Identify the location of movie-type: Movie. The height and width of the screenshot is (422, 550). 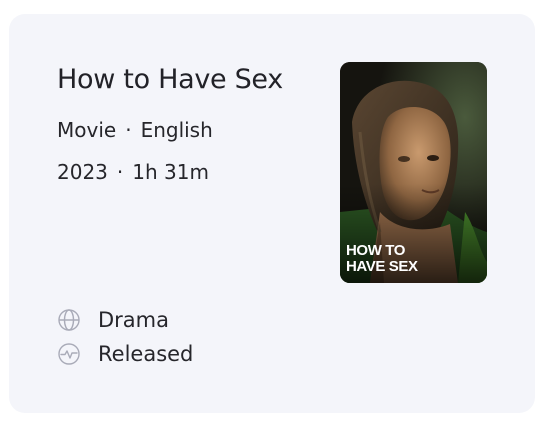
(87, 130).